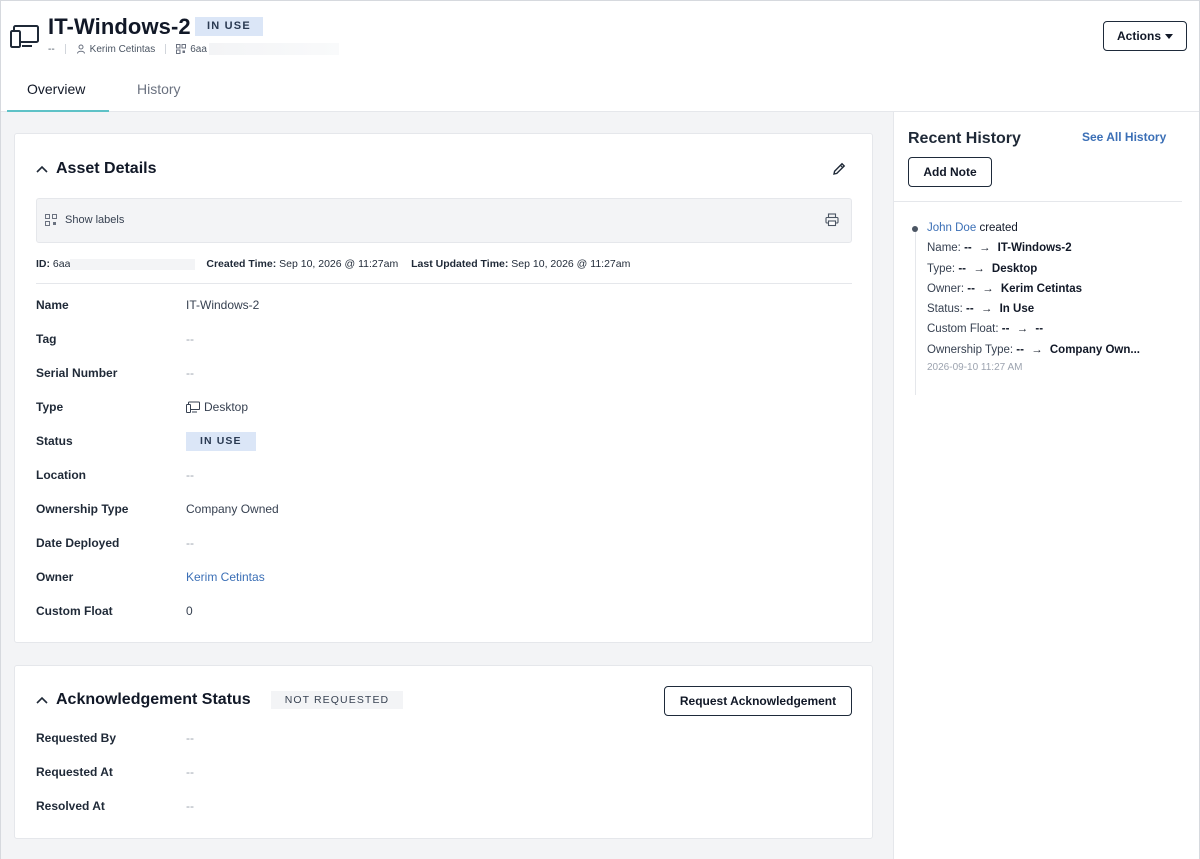 The image size is (1200, 859). I want to click on history-entry-head: John Doe created, so click(1033, 232).